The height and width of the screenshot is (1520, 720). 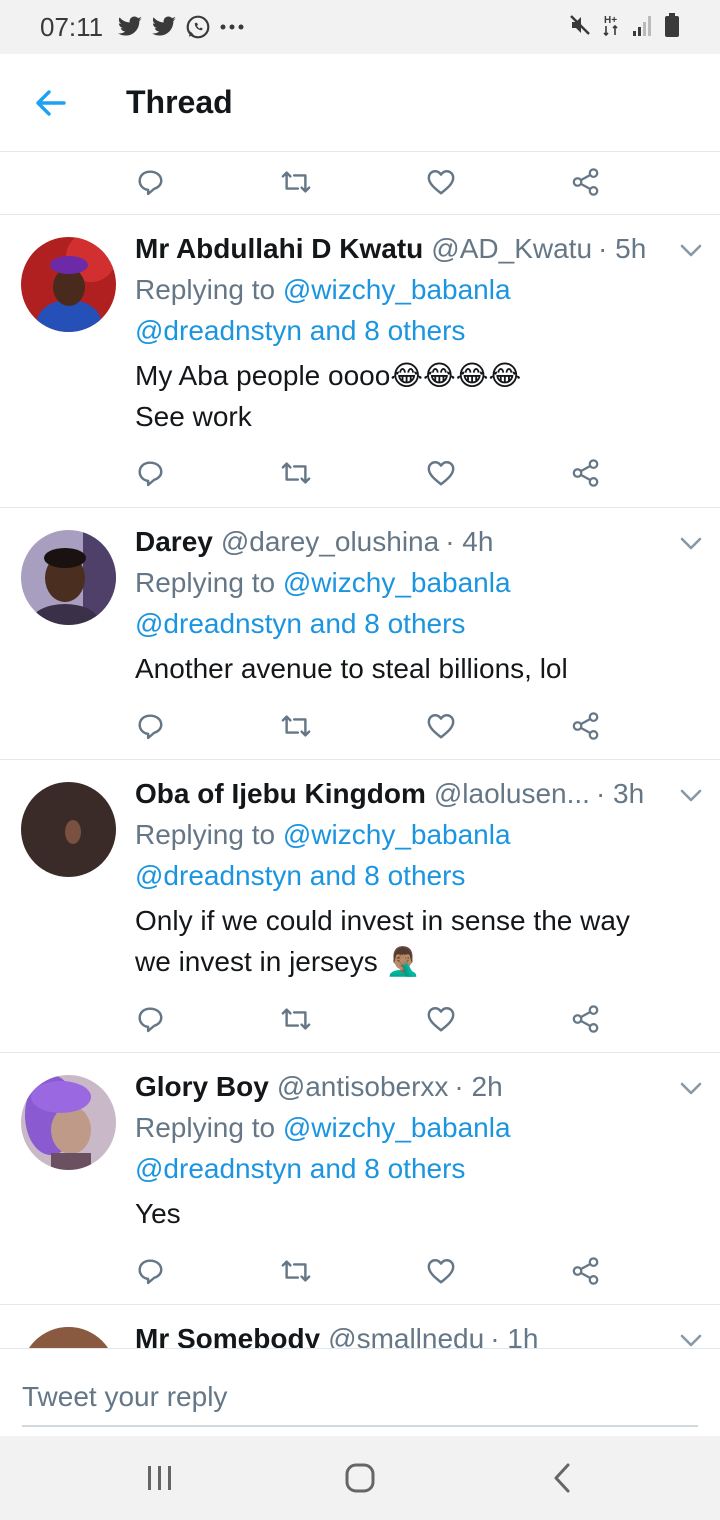 I want to click on user-handle: @smallnedu, so click(x=406, y=1333).